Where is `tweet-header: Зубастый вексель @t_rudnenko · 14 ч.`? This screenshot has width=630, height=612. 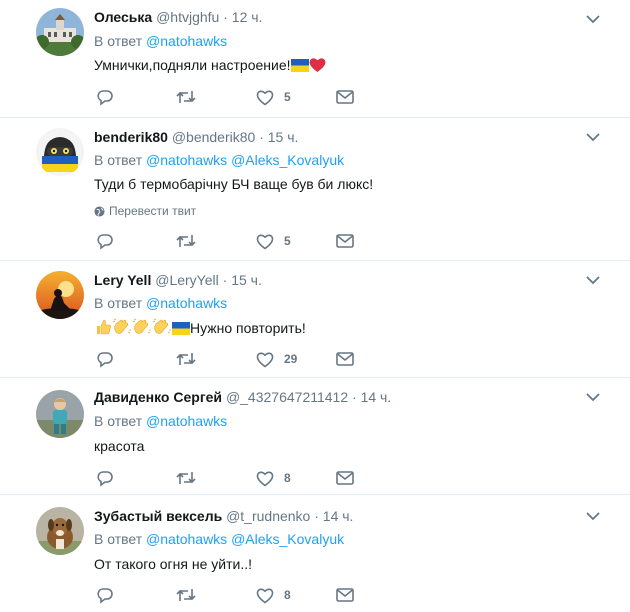
tweet-header: Зубастый вексель @t_rudnenko · 14 ч. is located at coordinates (223, 516).